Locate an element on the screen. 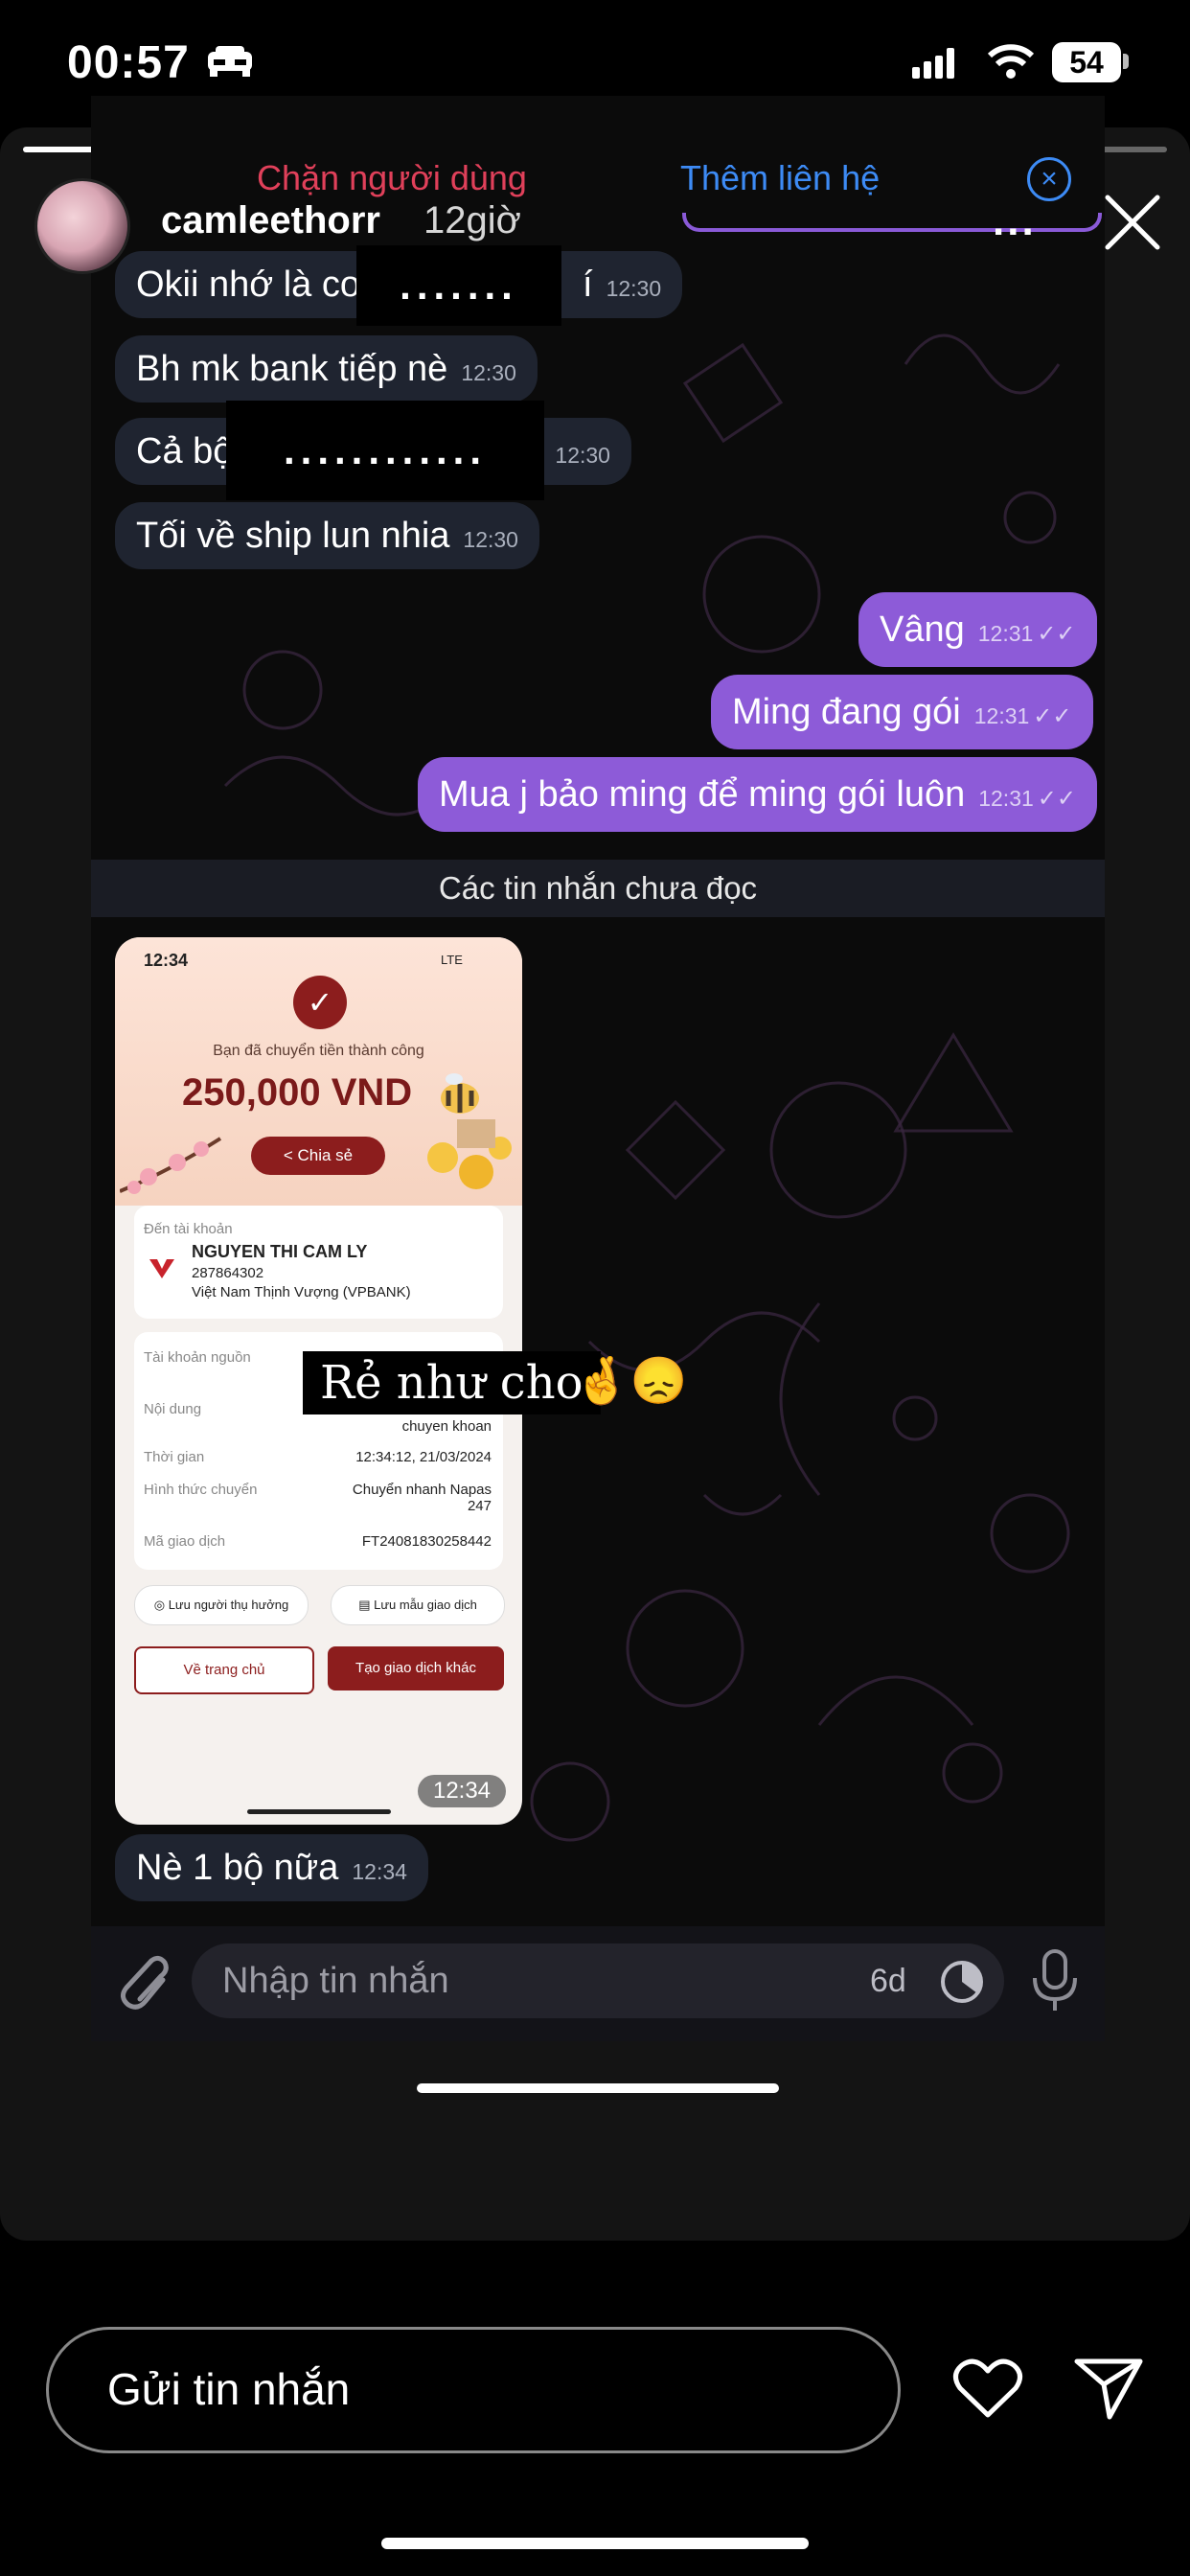  save-payee-label: Lưu người thụ hưởng is located at coordinates (229, 1605).